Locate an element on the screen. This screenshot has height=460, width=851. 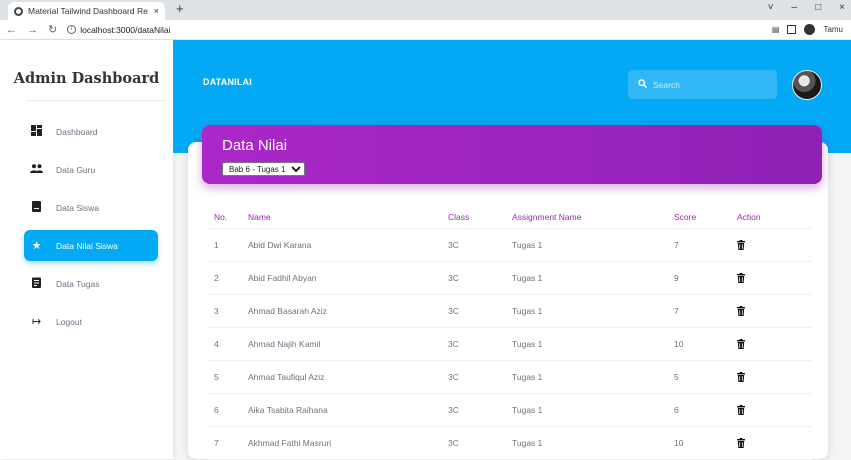
sidebar-item-label: Data Tugas is located at coordinates (78, 283).